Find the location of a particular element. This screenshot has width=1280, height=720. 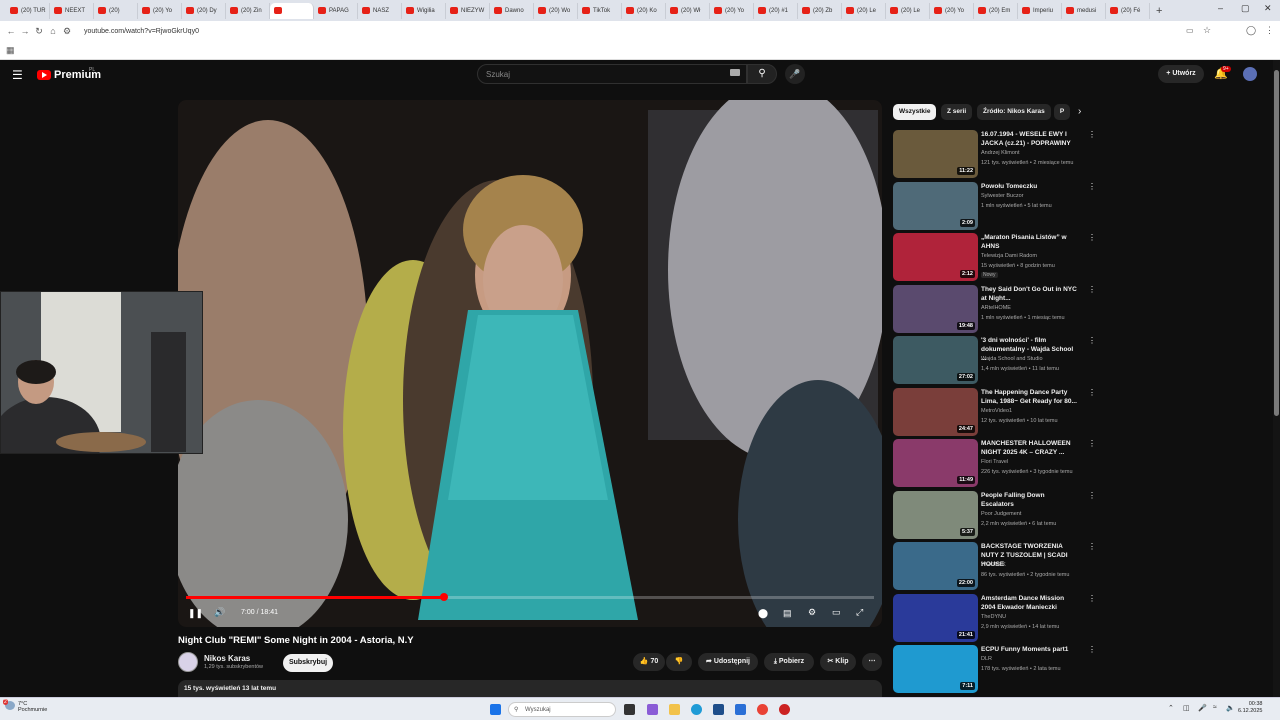

recommendation-channel: Telewizja Dami Radom is located at coordinates (1009, 256).